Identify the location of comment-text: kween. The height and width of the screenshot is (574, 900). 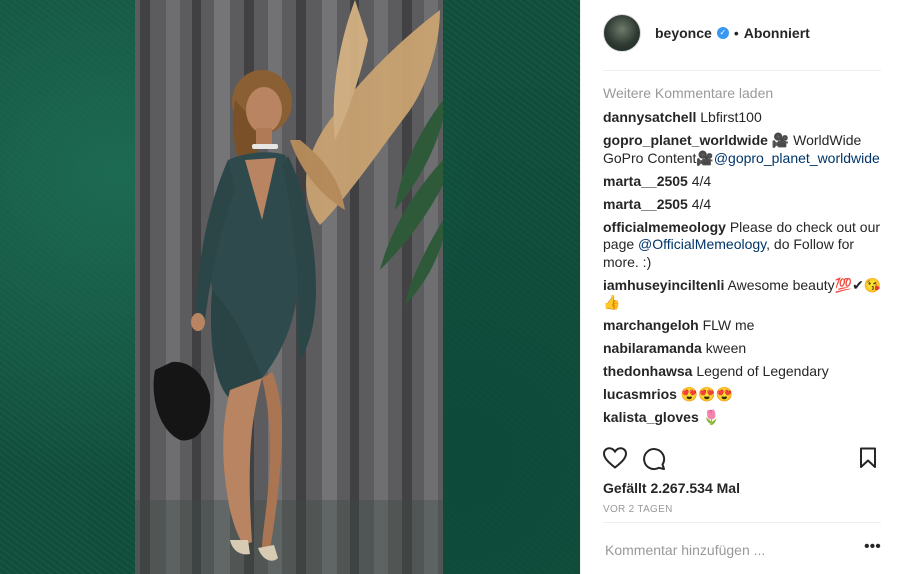
(726, 348).